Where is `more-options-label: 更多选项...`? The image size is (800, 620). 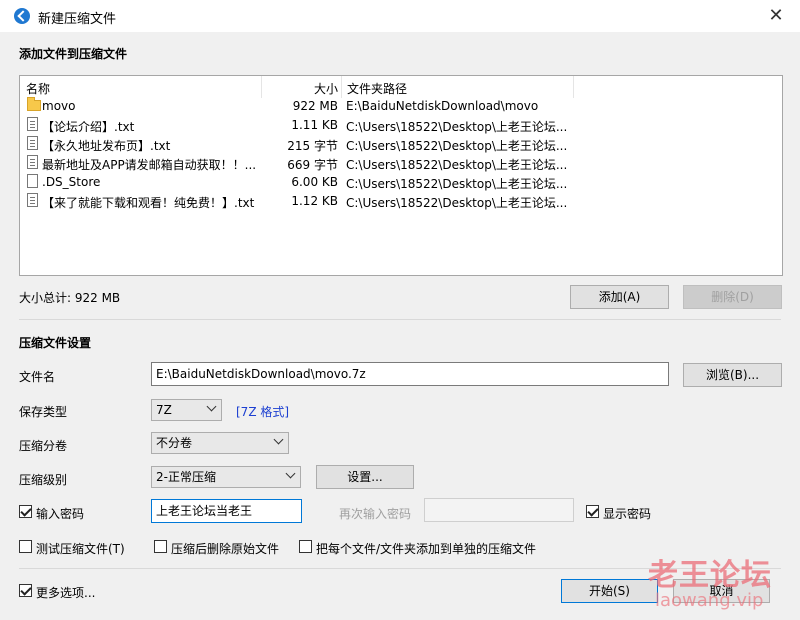 more-options-label: 更多选项... is located at coordinates (65, 592).